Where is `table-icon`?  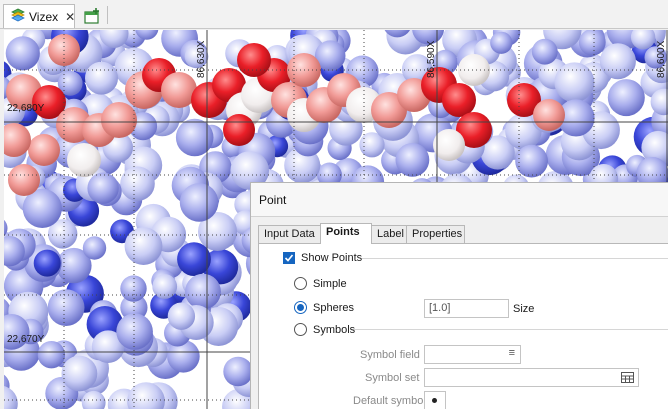
table-icon is located at coordinates (627, 379).